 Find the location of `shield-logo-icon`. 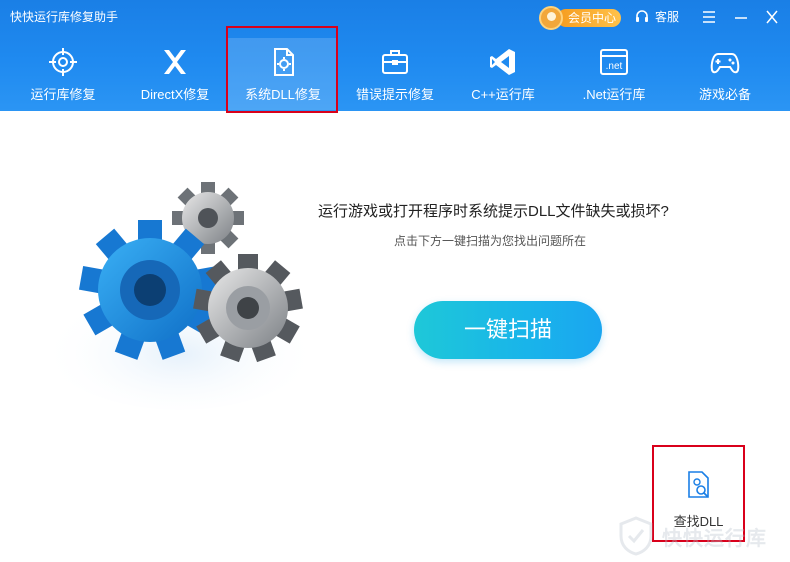

shield-logo-icon is located at coordinates (636, 536).